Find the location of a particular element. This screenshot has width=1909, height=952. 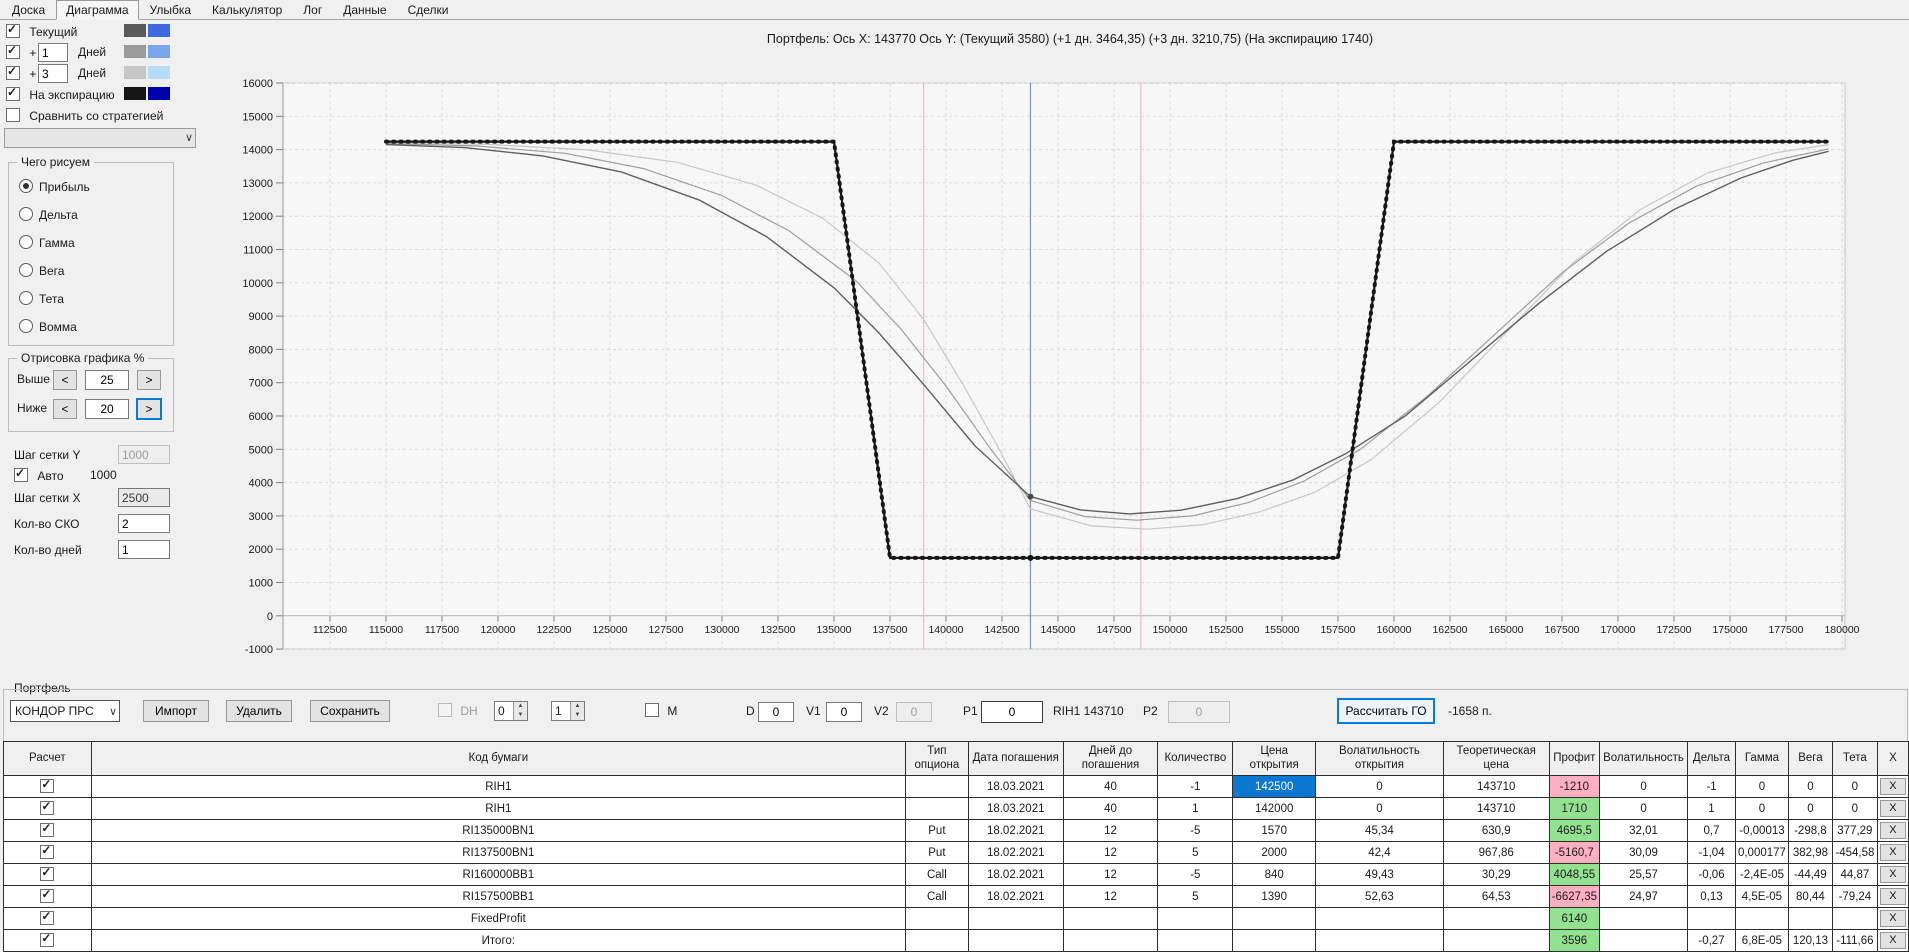

below-percent-input is located at coordinates (107, 409).